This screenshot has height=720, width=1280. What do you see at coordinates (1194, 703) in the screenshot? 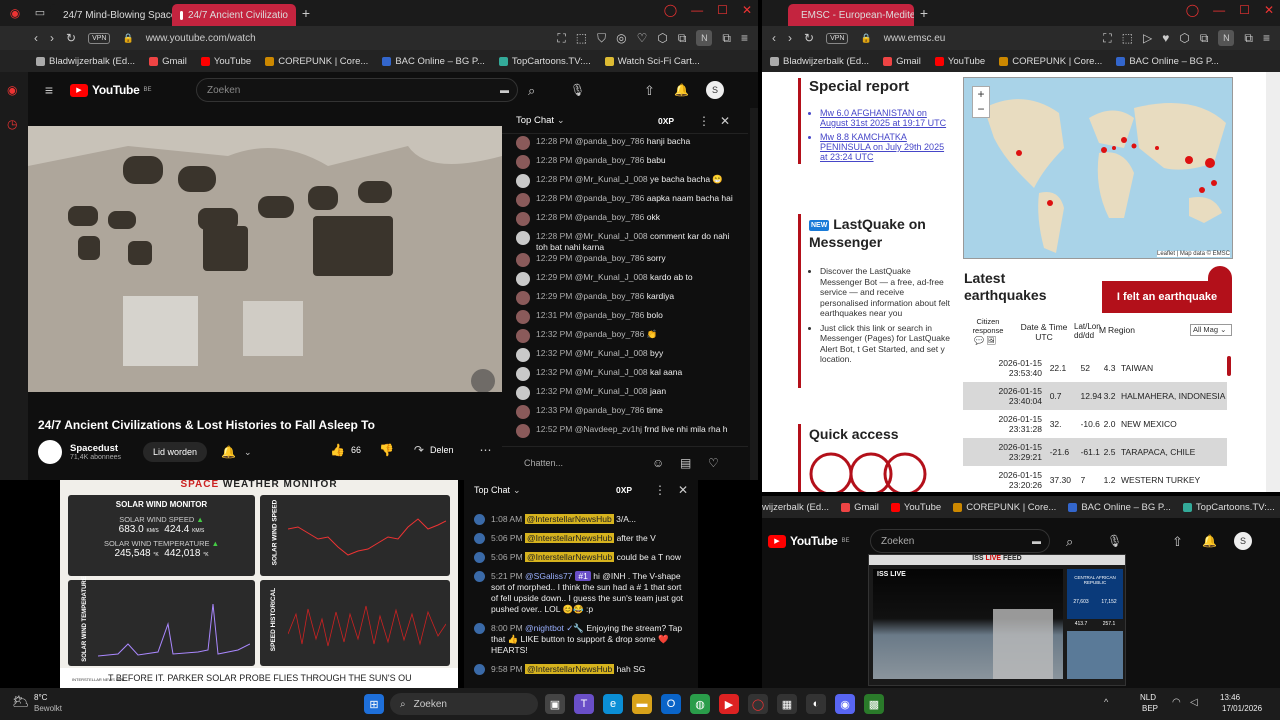
I see `volume-icon: ◁` at bounding box center [1194, 703].